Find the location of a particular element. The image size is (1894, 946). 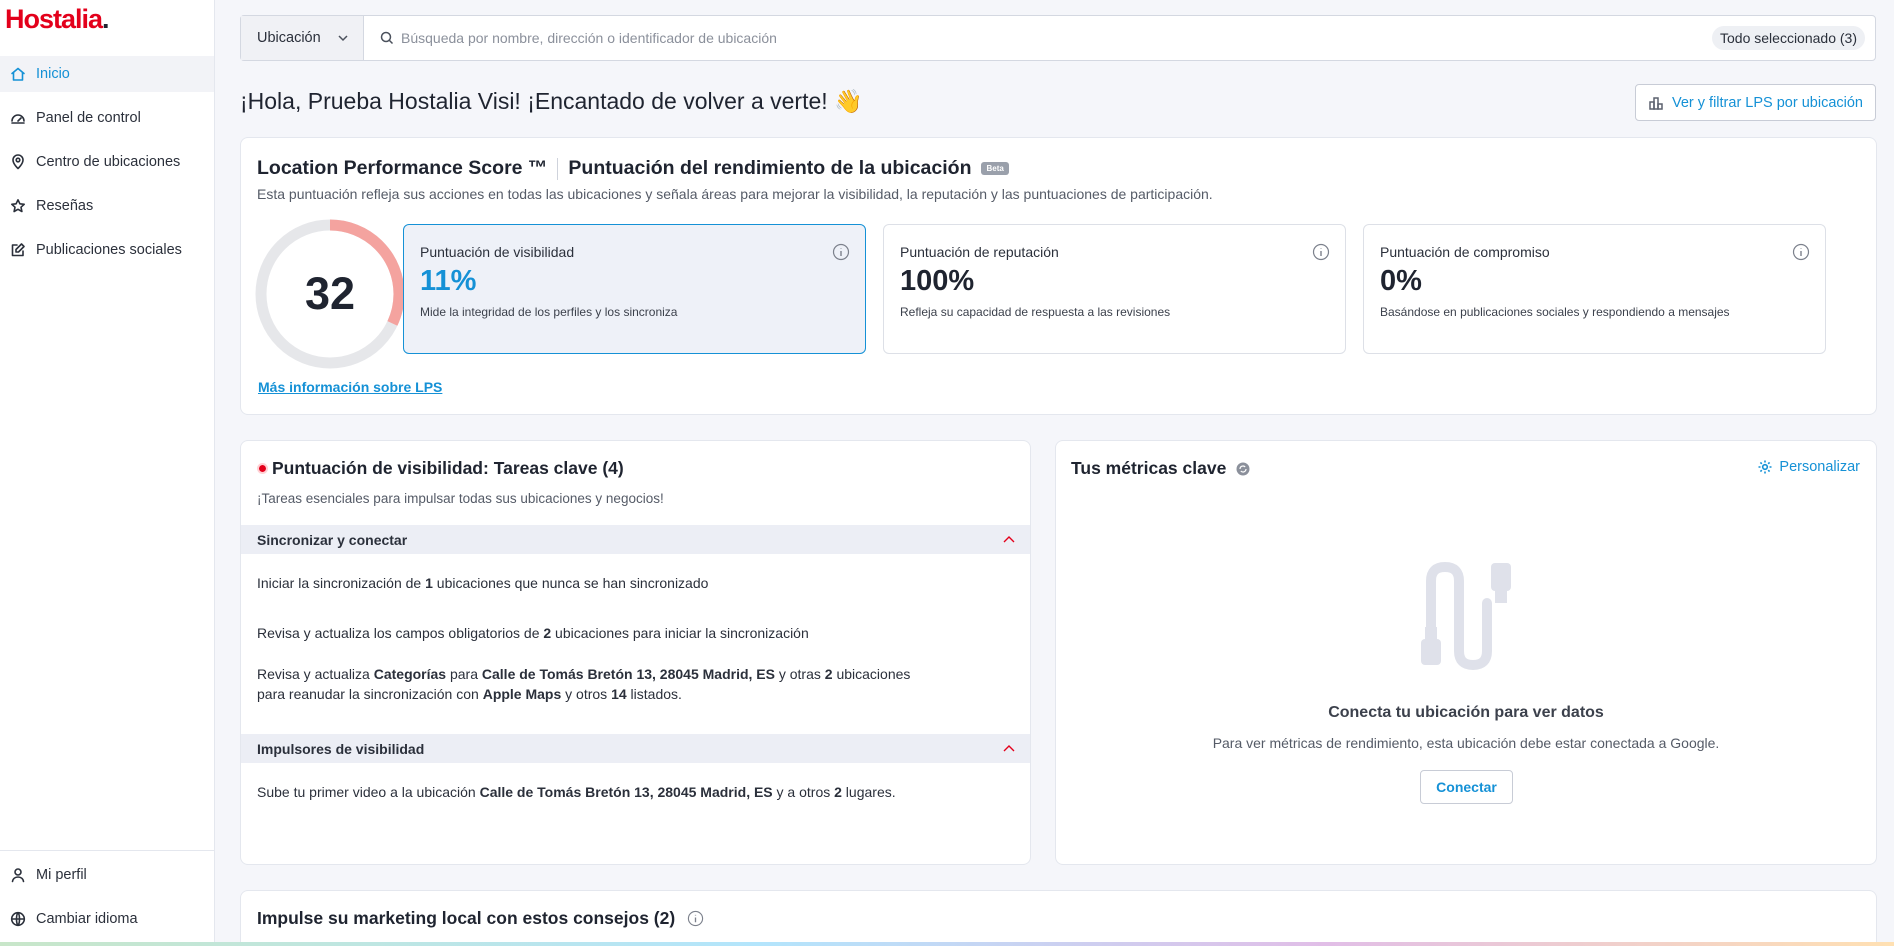

sidebar-divider is located at coordinates (107, 850).